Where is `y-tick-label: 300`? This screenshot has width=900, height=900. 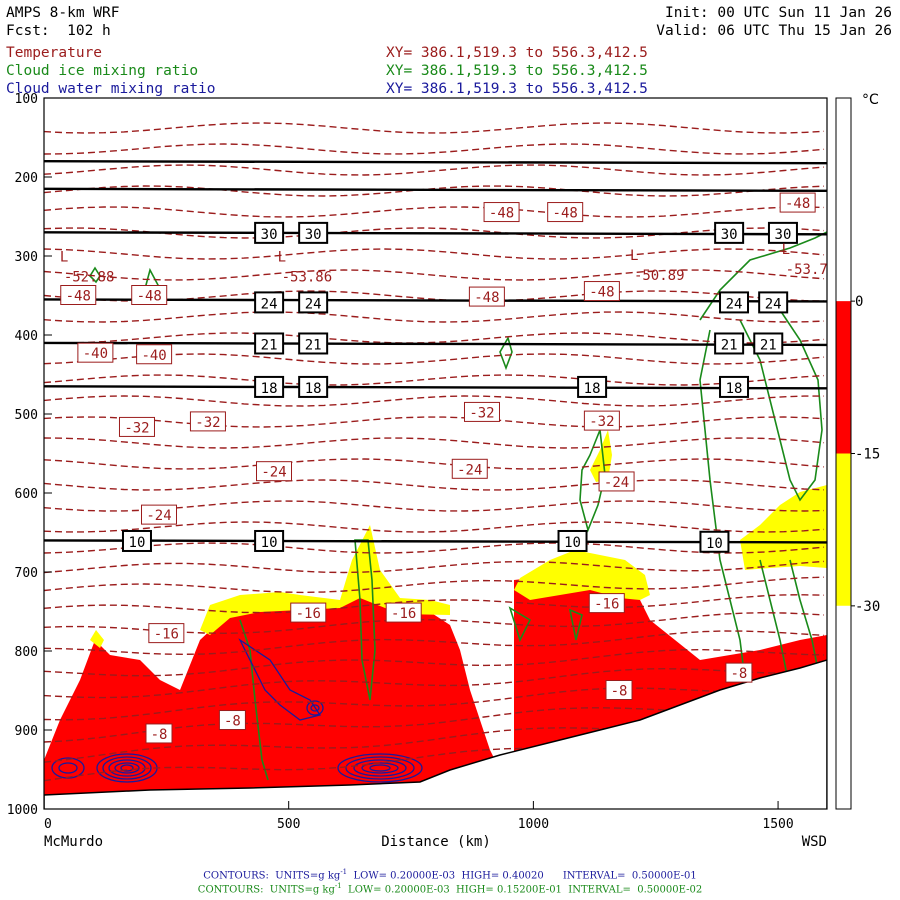
y-tick-label: 300 is located at coordinates (26, 257).